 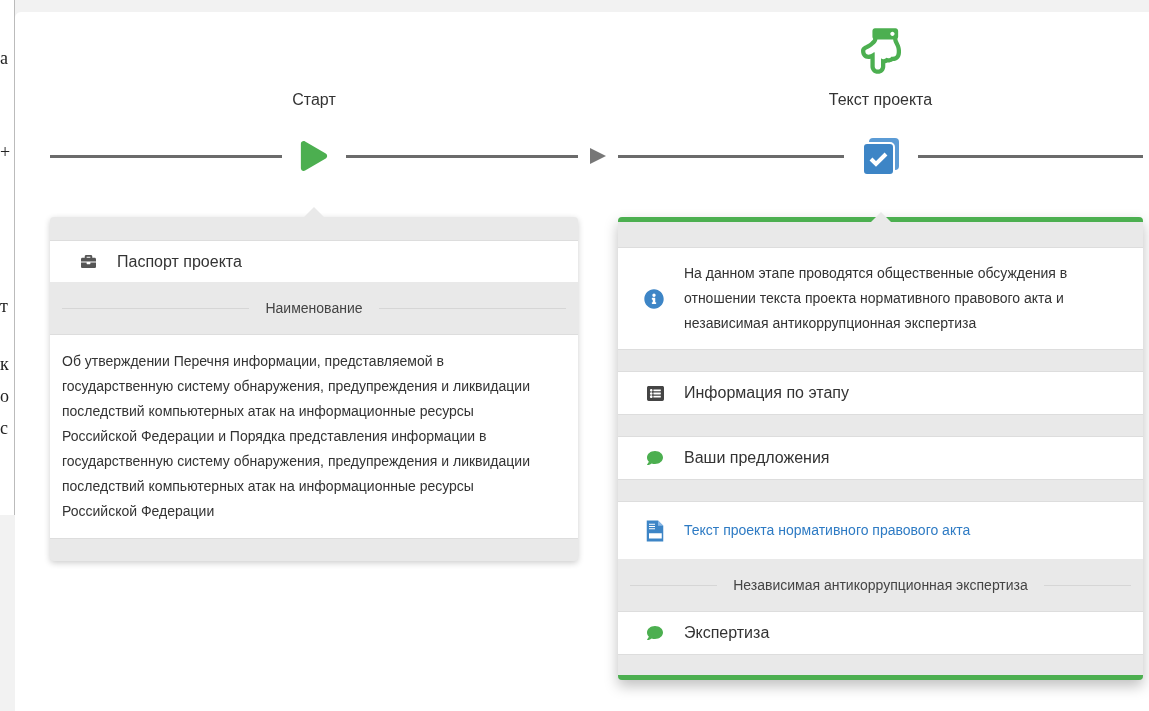 What do you see at coordinates (179, 261) in the screenshot?
I see `card-title: Паспорт проекта` at bounding box center [179, 261].